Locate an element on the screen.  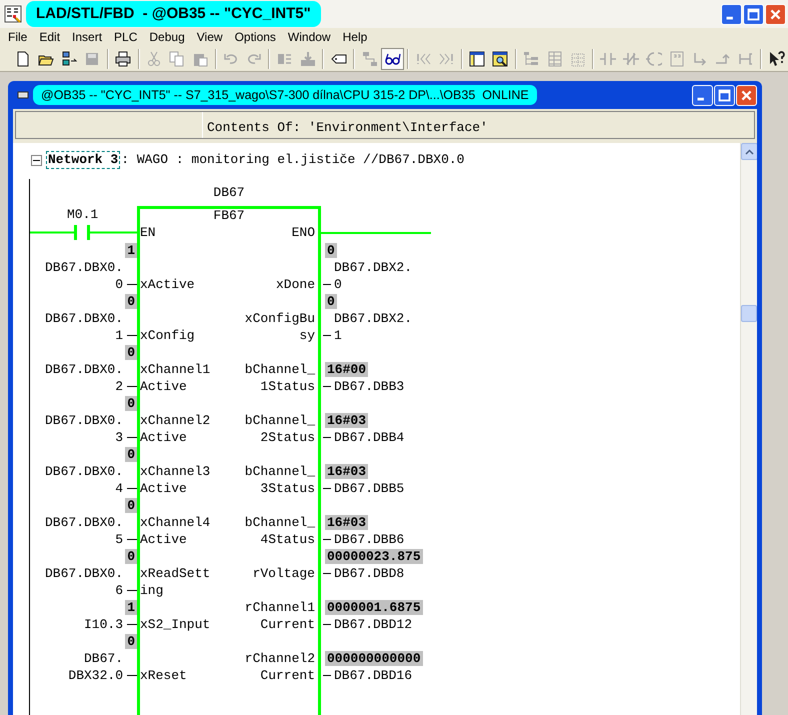
menu-item: View is located at coordinates (209, 37).